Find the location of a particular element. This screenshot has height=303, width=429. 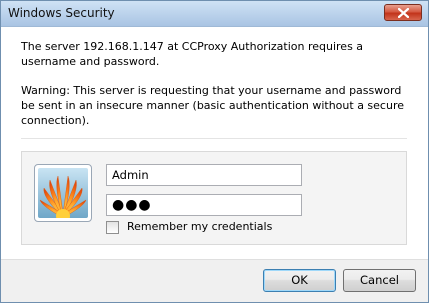

button-bar: OK Cancel is located at coordinates (214, 280).